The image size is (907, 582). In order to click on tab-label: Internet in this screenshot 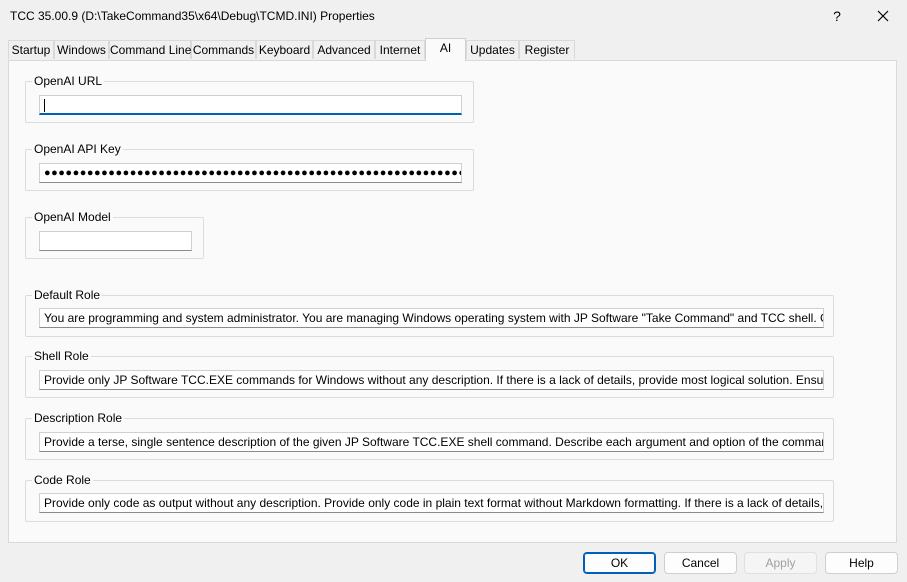, I will do `click(400, 50)`.